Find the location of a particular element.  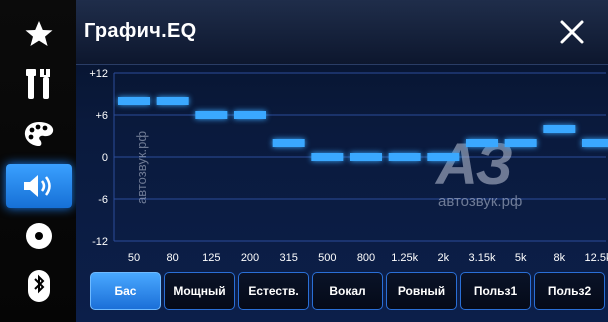

sidebar-item-bluetooth is located at coordinates (39, 286).